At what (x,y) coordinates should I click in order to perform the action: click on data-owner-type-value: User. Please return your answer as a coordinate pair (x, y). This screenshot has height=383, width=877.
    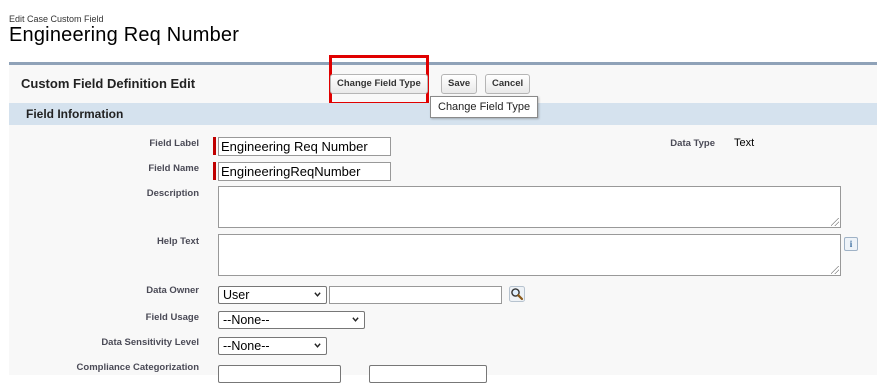
    Looking at the image, I should click on (236, 295).